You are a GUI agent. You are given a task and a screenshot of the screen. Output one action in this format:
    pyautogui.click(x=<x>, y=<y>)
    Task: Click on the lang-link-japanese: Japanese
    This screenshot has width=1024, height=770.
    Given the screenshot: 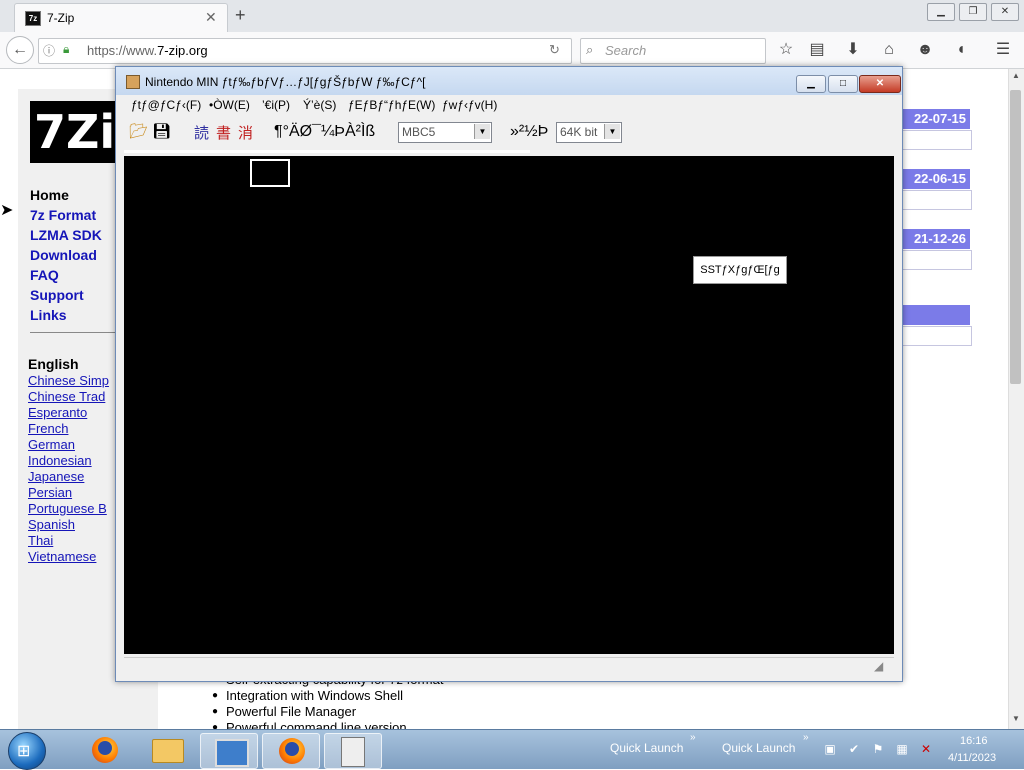 What is the action you would take?
    pyautogui.click(x=56, y=476)
    